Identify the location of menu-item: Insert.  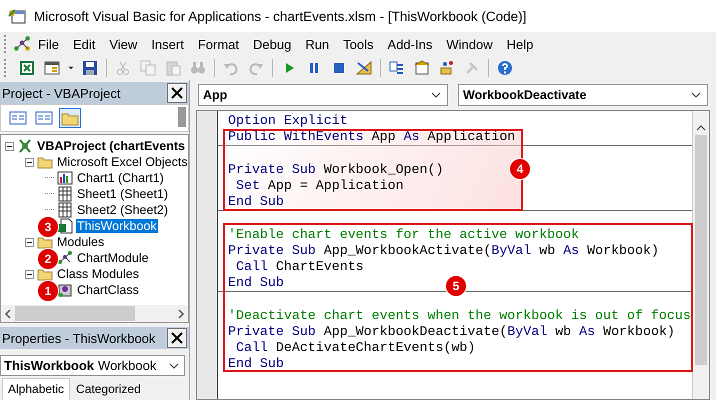
(167, 44).